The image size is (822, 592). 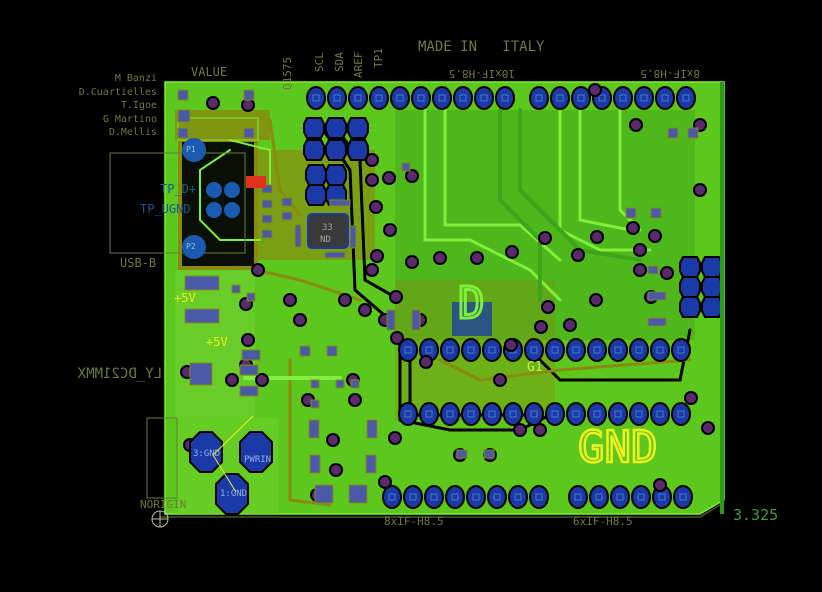 What do you see at coordinates (603, 521) in the screenshot?
I see `header-bottom-right-label: 6xIF-H8.5` at bounding box center [603, 521].